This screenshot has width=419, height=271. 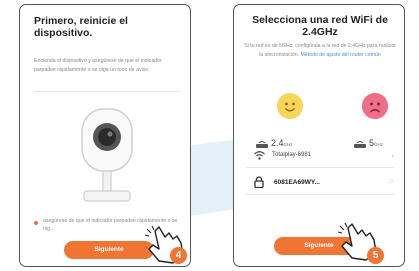 I want to click on band-2-4ghz: 2.4GHz, so click(x=274, y=144).